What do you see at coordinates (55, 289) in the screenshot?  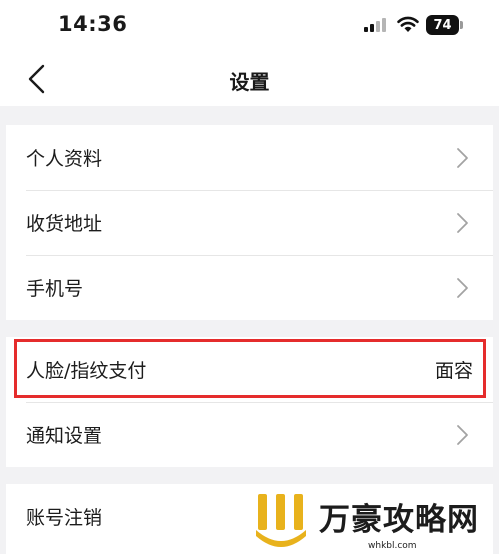 I see `settings-item-label: 手机号` at bounding box center [55, 289].